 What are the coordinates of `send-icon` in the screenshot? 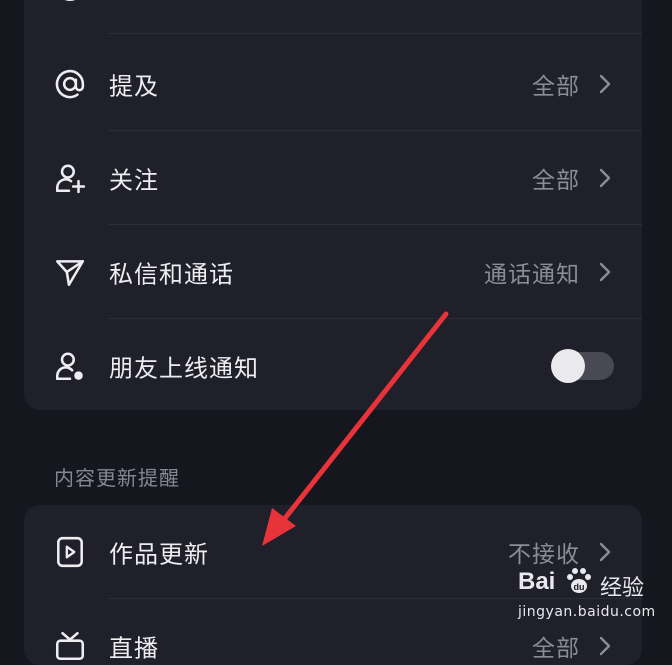 It's located at (70, 272).